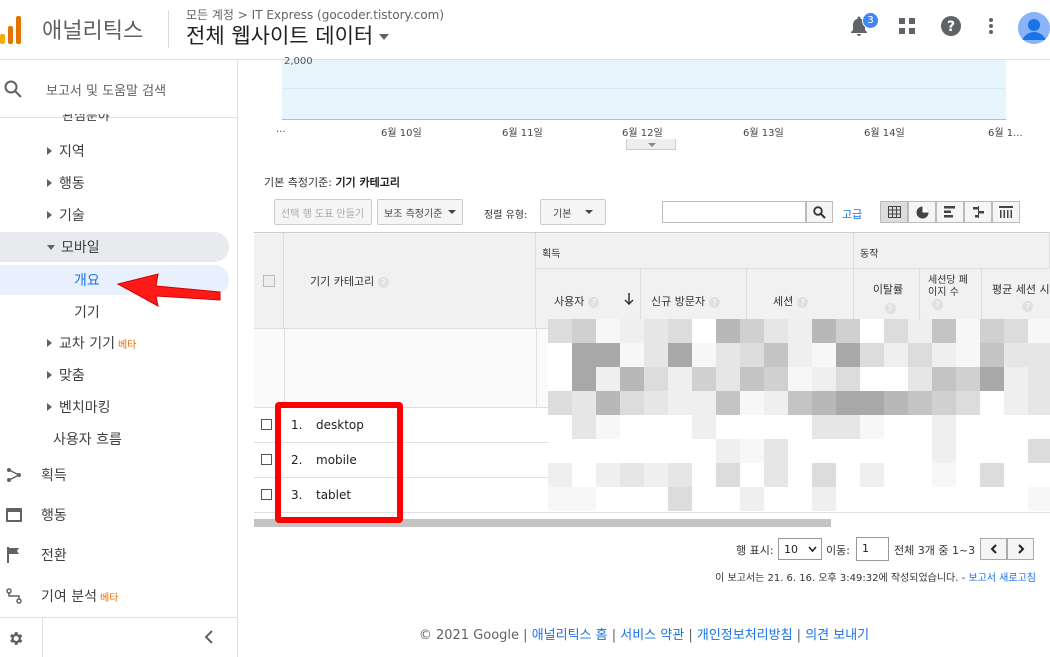 This screenshot has height=657, width=1050. Describe the element at coordinates (119, 89) in the screenshot. I see `report-search: 보고서 및 도움말 검색` at that location.